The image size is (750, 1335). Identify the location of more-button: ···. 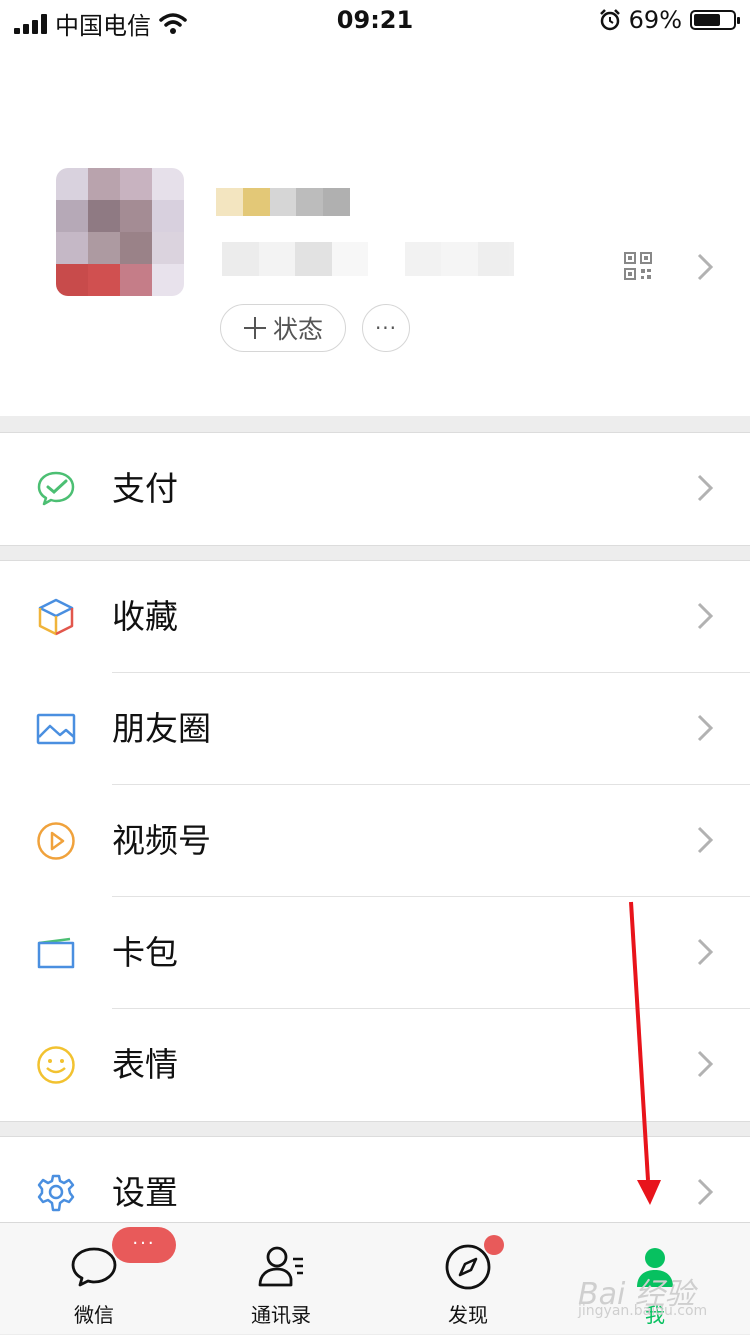
(386, 328).